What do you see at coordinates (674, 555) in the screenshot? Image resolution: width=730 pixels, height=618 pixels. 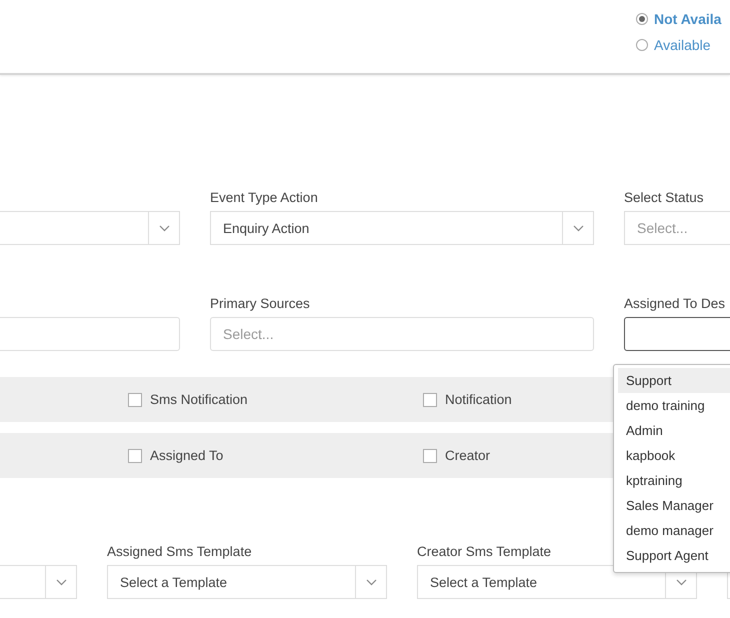 I see `dropdown-option: Support Agent` at bounding box center [674, 555].